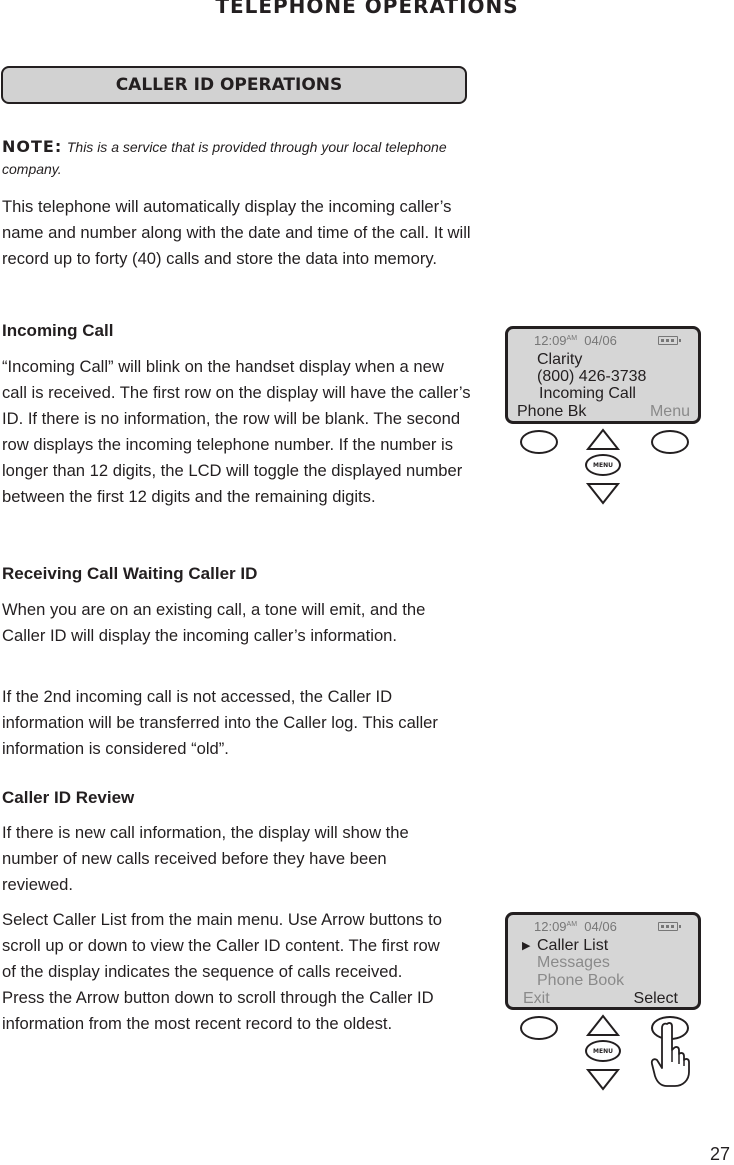  What do you see at coordinates (572, 946) in the screenshot?
I see `menu-item-caller-list: Caller List` at bounding box center [572, 946].